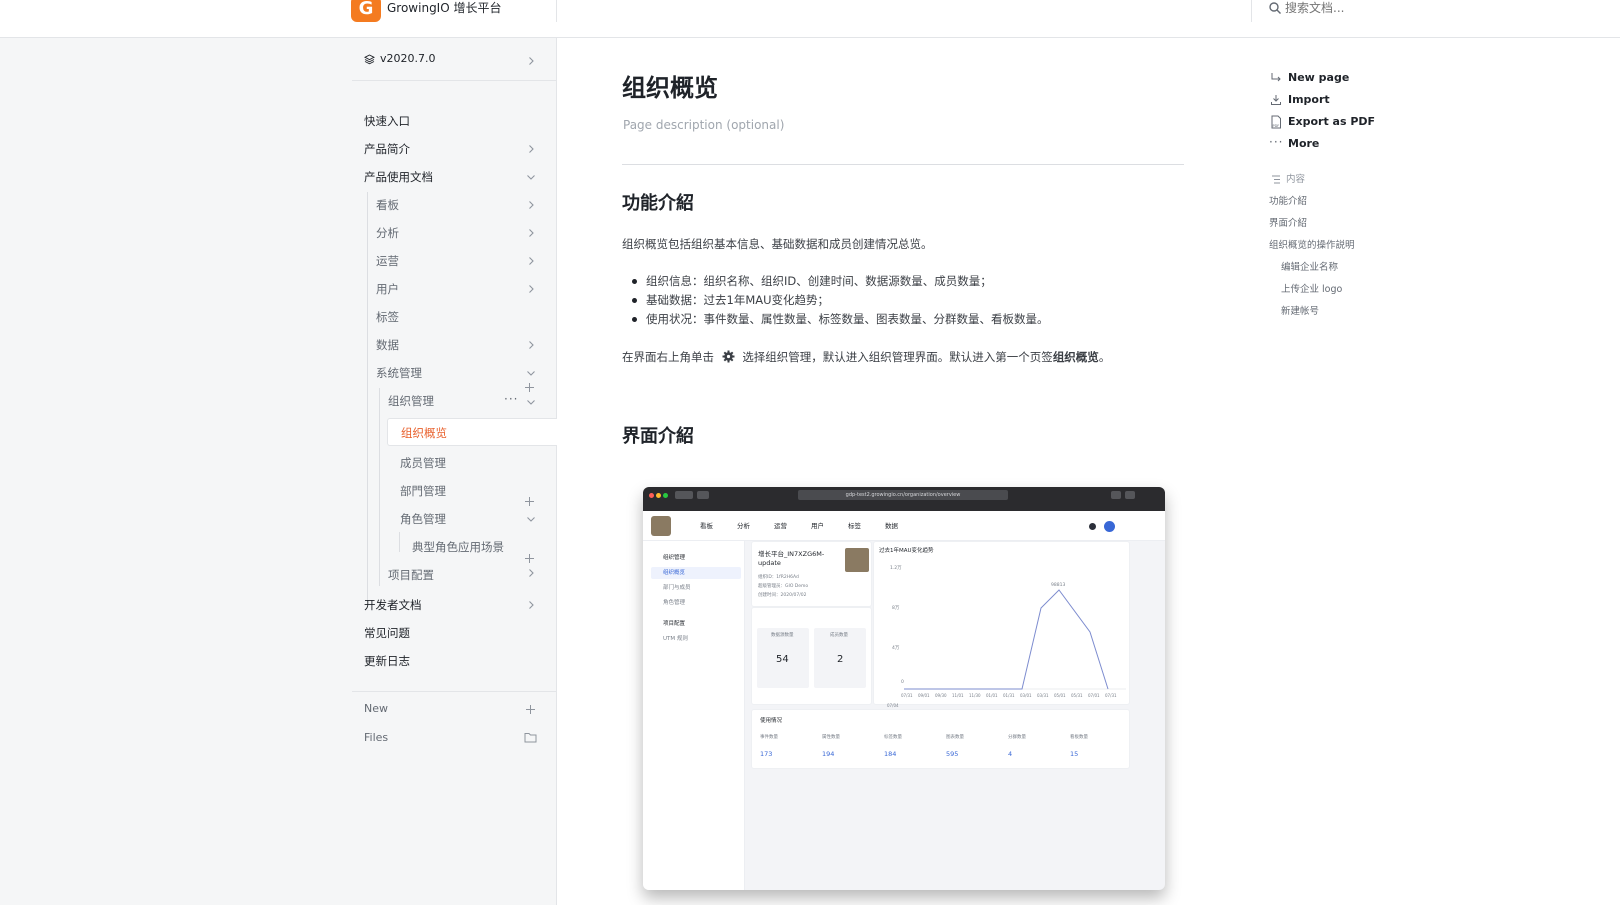  Describe the element at coordinates (1288, 202) in the screenshot. I see `toc-item: 功能介紹` at that location.